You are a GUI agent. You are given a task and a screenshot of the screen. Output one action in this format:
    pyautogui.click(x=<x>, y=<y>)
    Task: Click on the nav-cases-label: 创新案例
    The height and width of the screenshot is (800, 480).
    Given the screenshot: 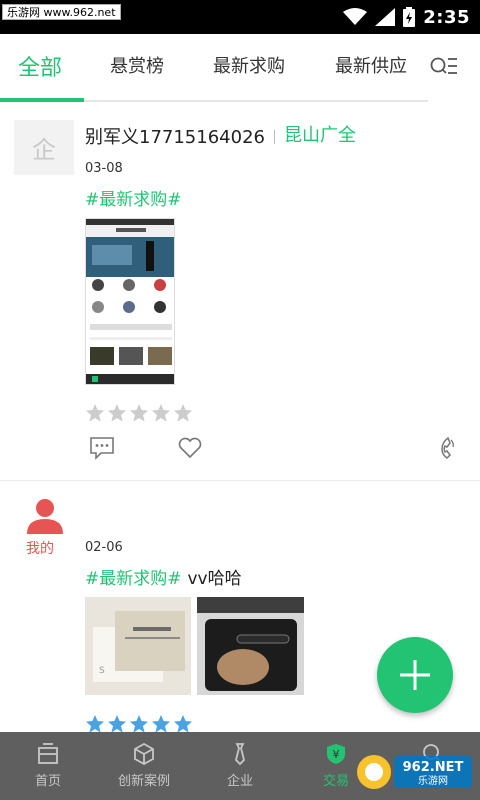 What is the action you would take?
    pyautogui.click(x=143, y=781)
    